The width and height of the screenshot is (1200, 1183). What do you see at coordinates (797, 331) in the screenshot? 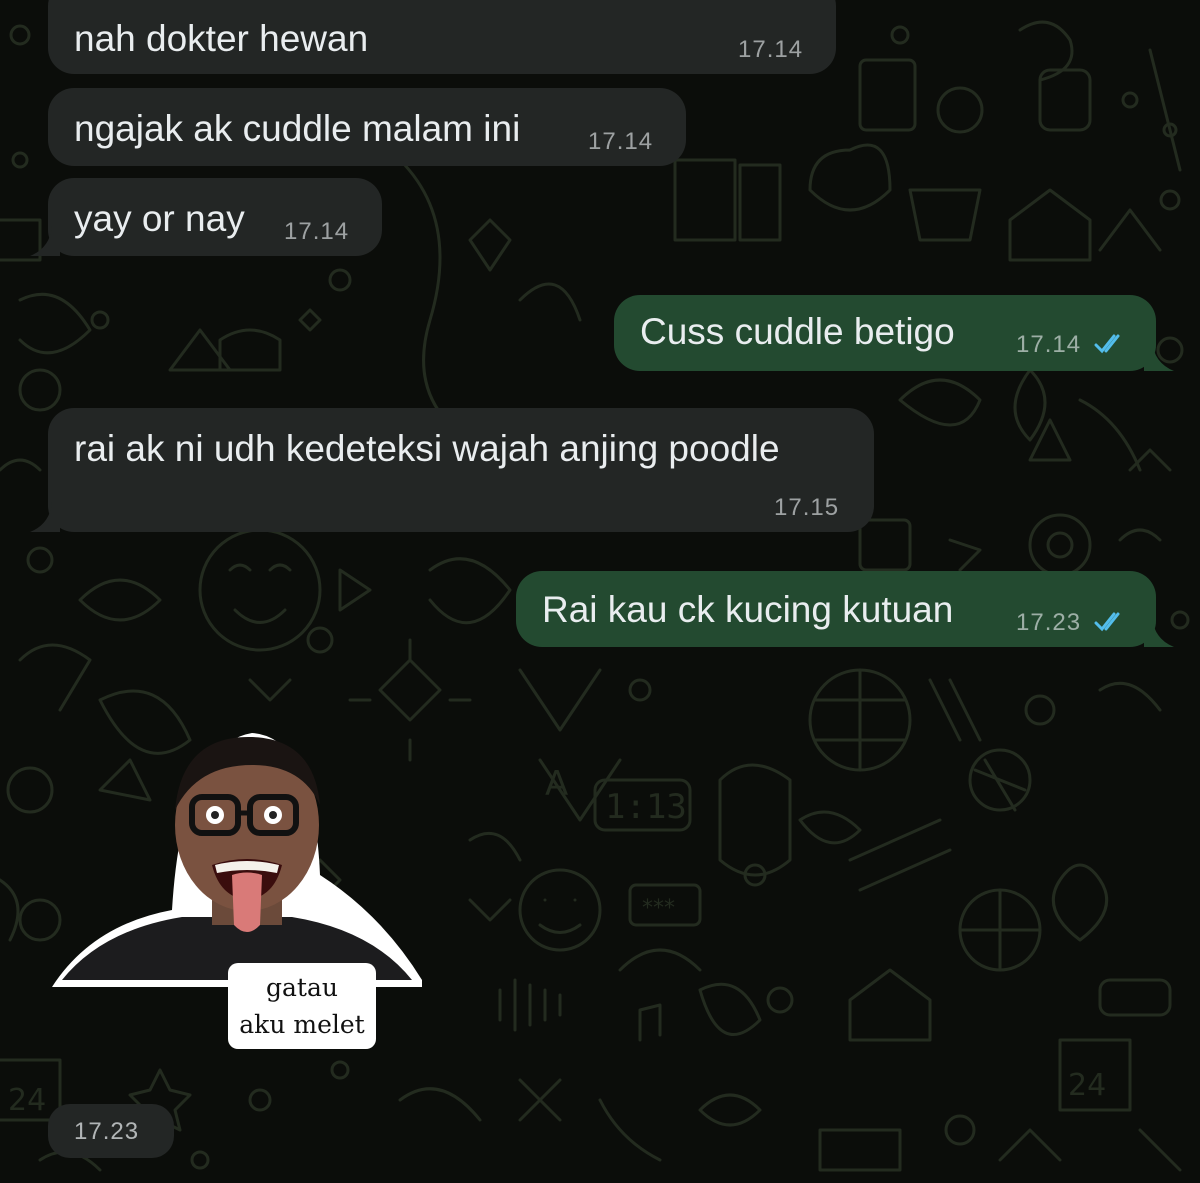
I see `message-text: Cuss cuddle betigo` at bounding box center [797, 331].